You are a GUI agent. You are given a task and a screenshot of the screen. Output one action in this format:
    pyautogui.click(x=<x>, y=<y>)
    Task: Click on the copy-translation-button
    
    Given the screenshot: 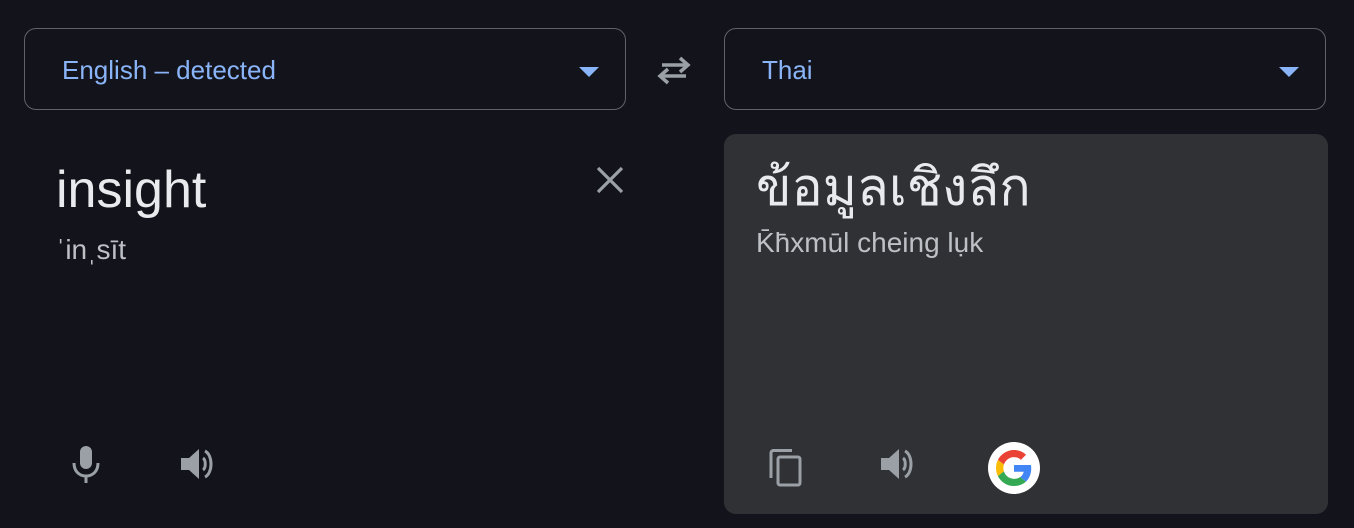 What is the action you would take?
    pyautogui.click(x=786, y=468)
    